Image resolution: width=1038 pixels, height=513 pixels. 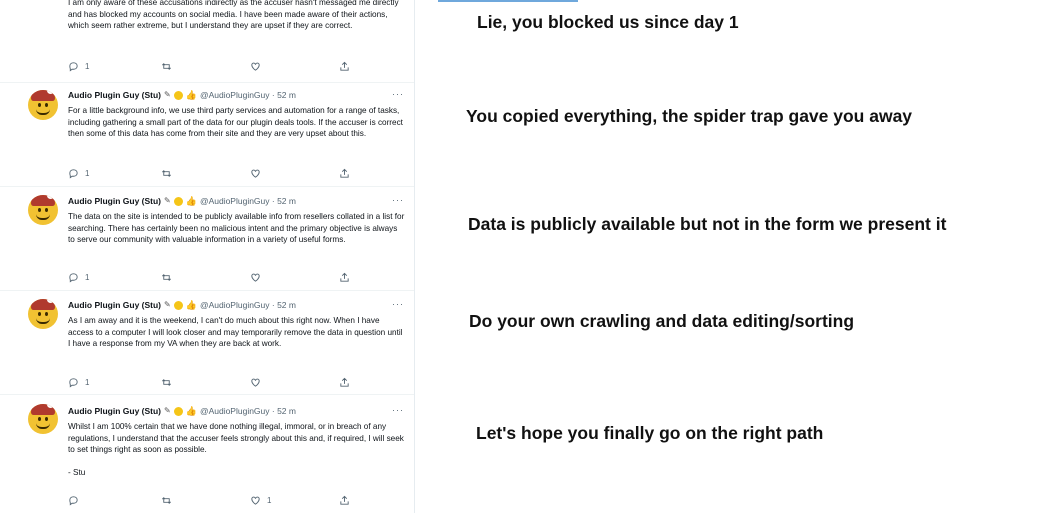 I want to click on reply-button, so click(x=73, y=500).